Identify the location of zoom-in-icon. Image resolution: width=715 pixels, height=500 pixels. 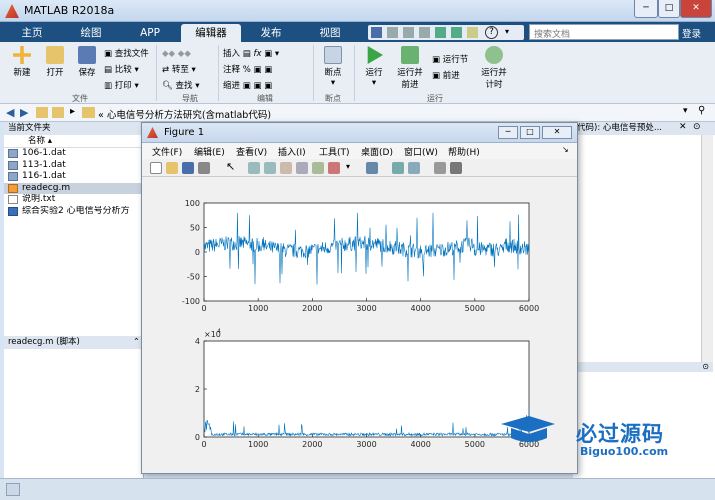
(254, 168).